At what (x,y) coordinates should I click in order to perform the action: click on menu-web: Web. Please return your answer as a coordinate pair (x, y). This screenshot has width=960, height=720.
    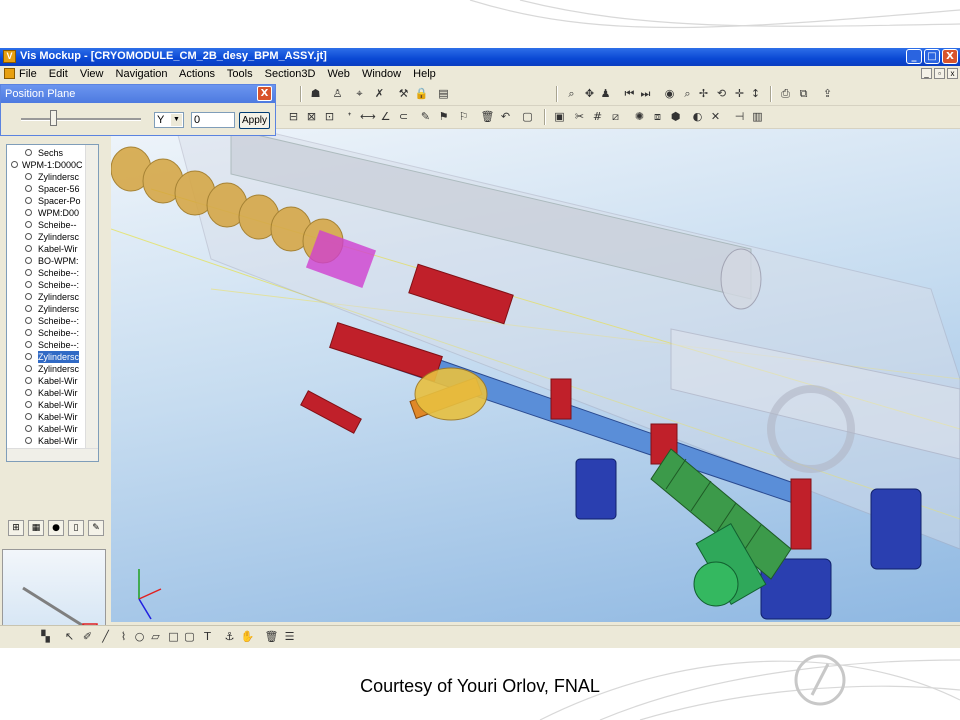
    Looking at the image, I should click on (339, 74).